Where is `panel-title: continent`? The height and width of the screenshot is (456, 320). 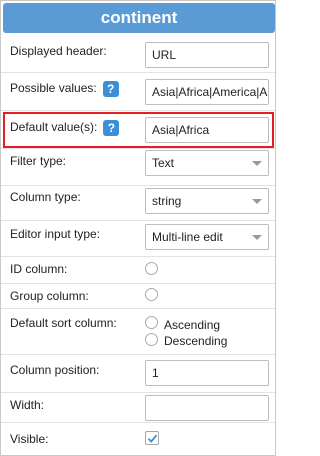
panel-title: continent is located at coordinates (139, 18).